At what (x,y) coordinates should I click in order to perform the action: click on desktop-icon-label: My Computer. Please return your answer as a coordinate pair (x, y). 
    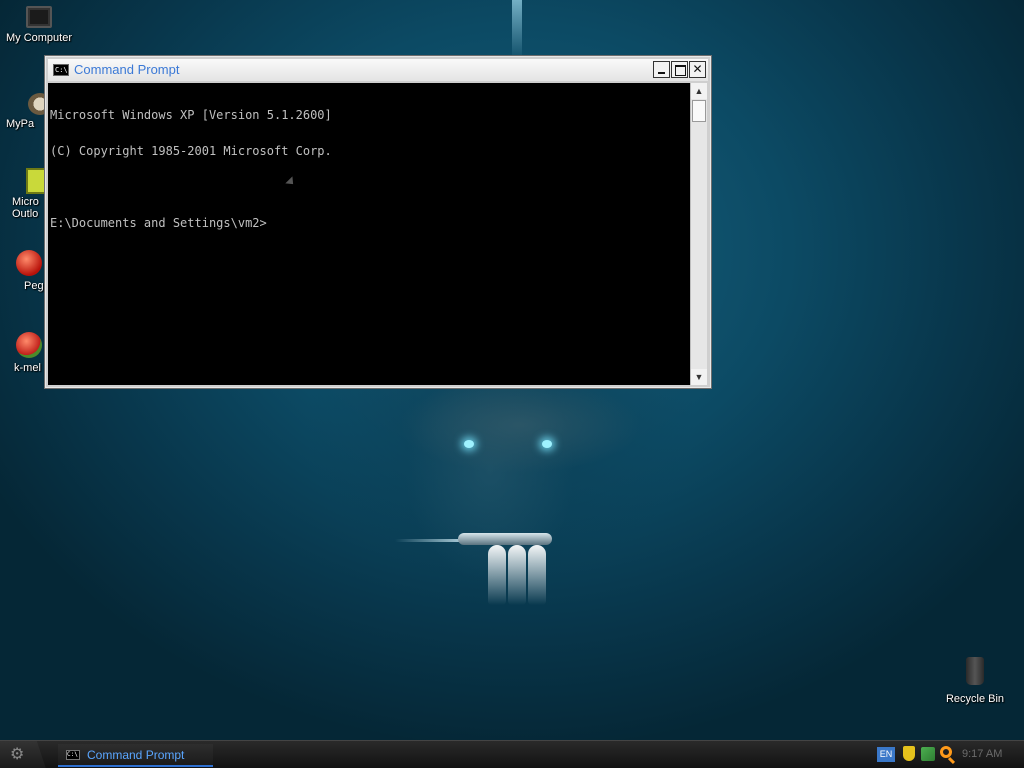
    Looking at the image, I should click on (39, 38).